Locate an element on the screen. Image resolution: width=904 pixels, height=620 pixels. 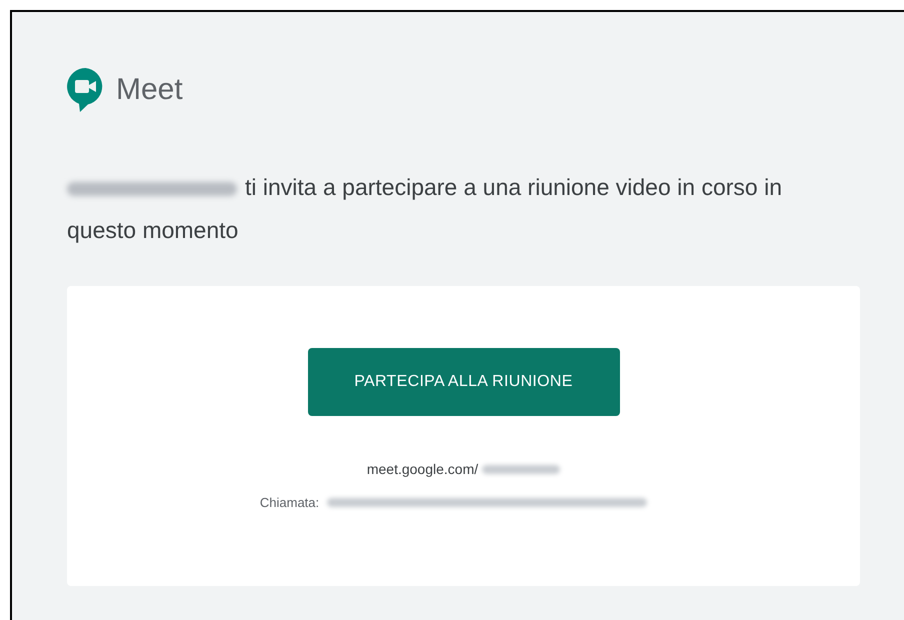
phone-label: Chiamata: is located at coordinates (290, 502).